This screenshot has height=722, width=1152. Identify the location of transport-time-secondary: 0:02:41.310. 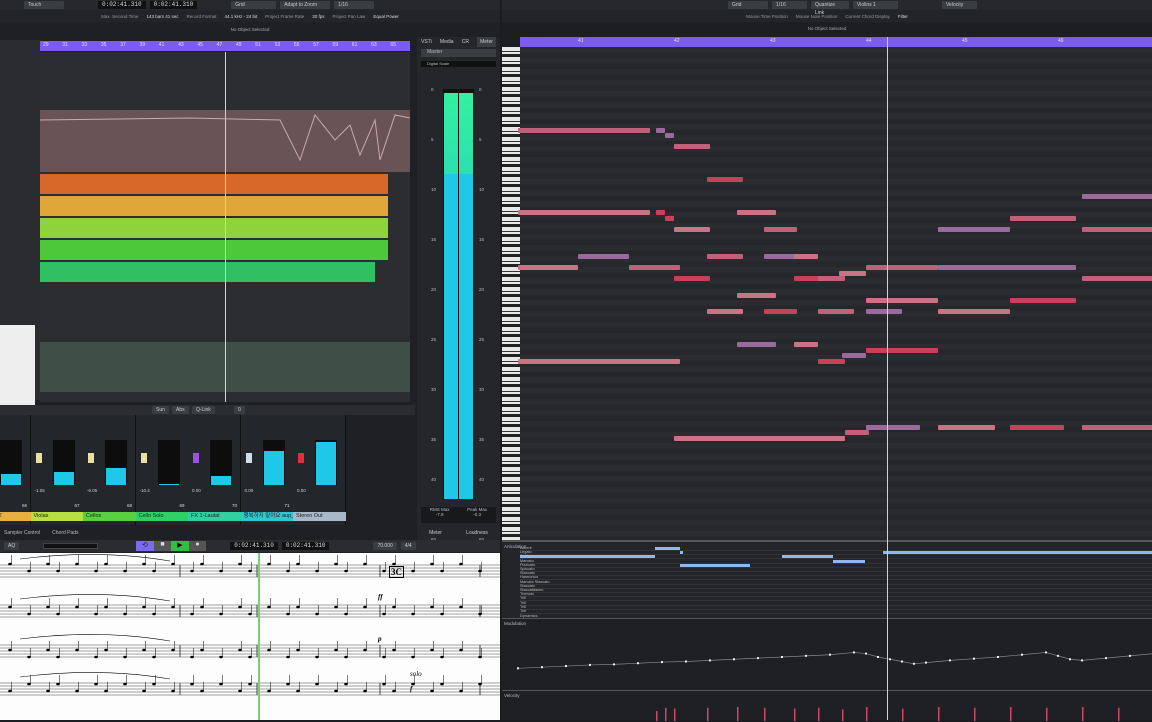
(305, 546).